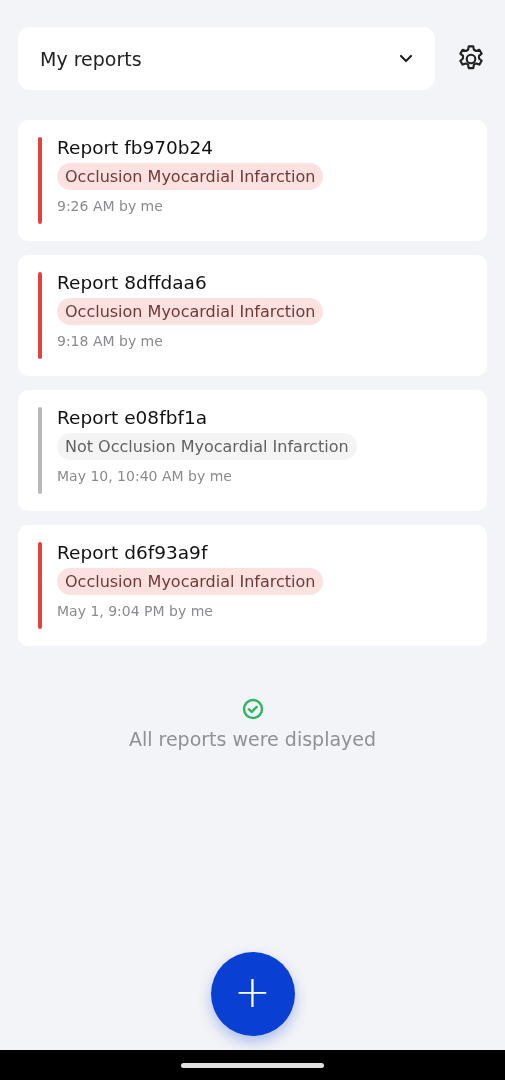  What do you see at coordinates (135, 611) in the screenshot?
I see `report-time: May 1, 9:04 PM by me` at bounding box center [135, 611].